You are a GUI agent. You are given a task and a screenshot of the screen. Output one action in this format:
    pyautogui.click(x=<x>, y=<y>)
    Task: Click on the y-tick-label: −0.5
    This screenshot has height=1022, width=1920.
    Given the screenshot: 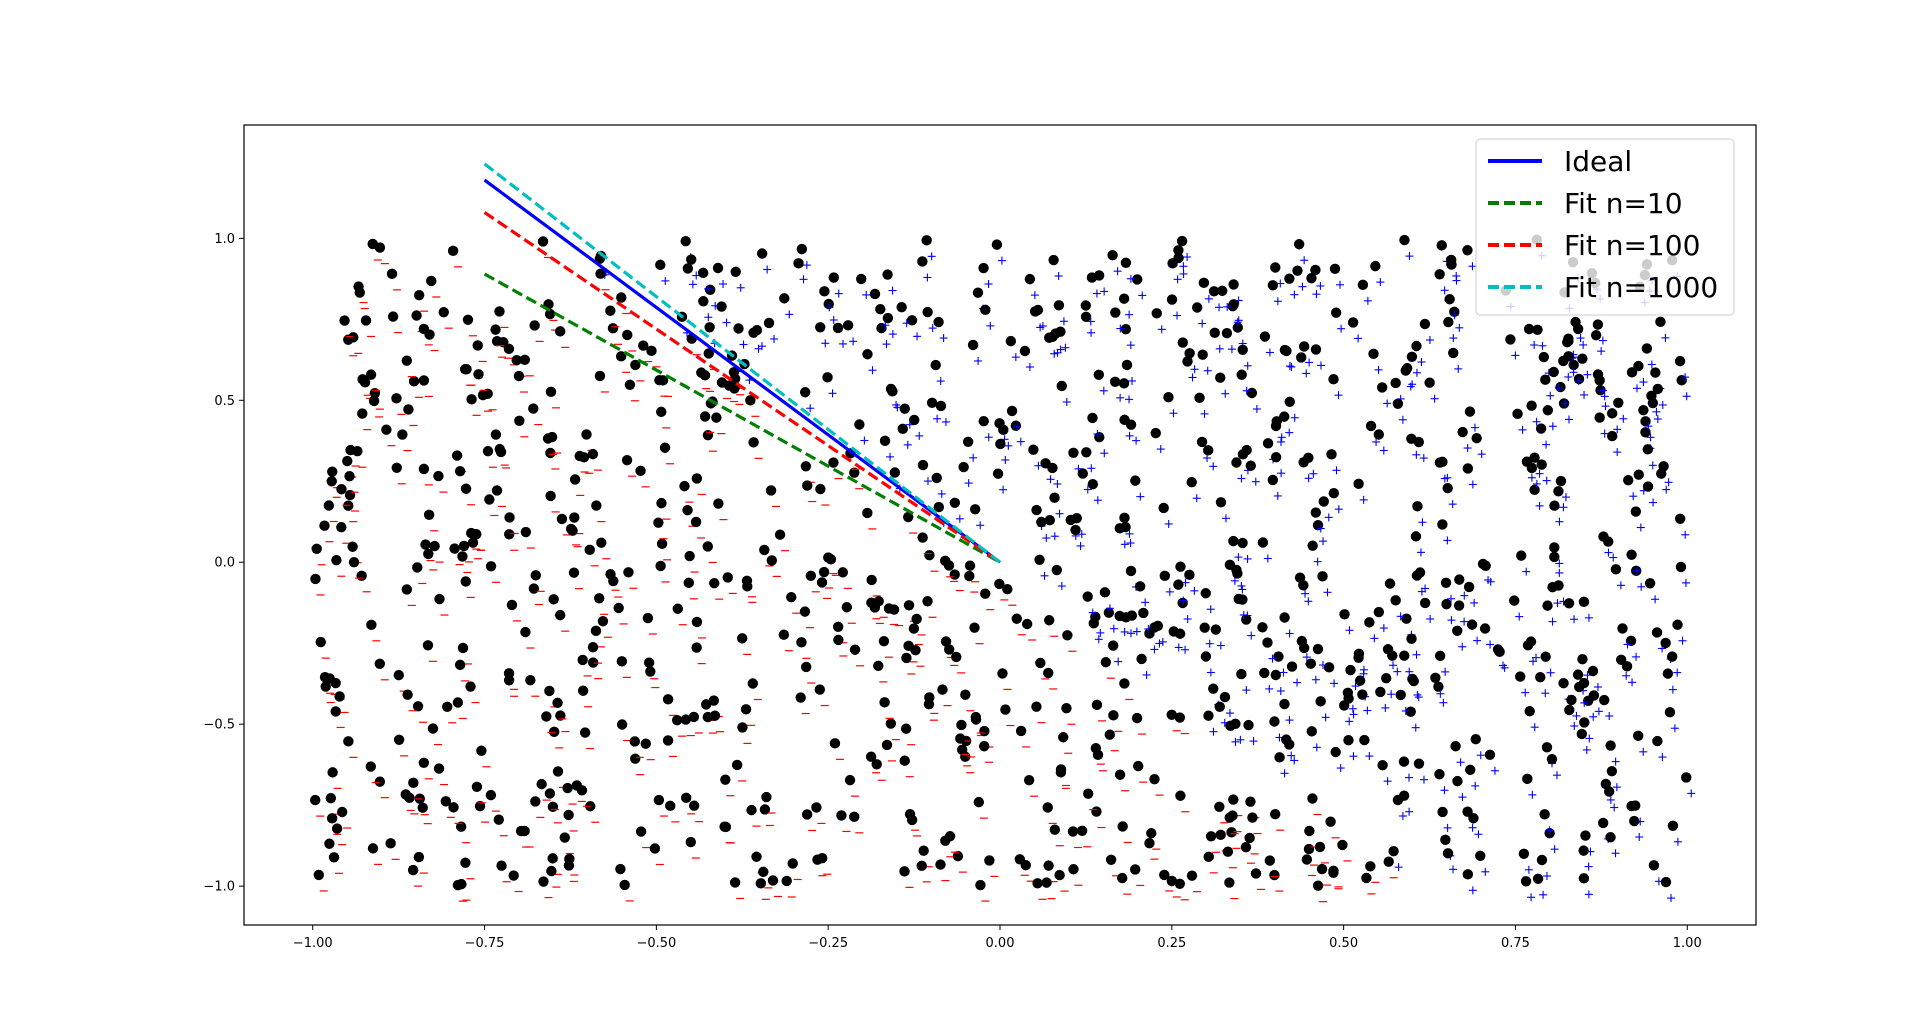 What is the action you would take?
    pyautogui.click(x=219, y=725)
    